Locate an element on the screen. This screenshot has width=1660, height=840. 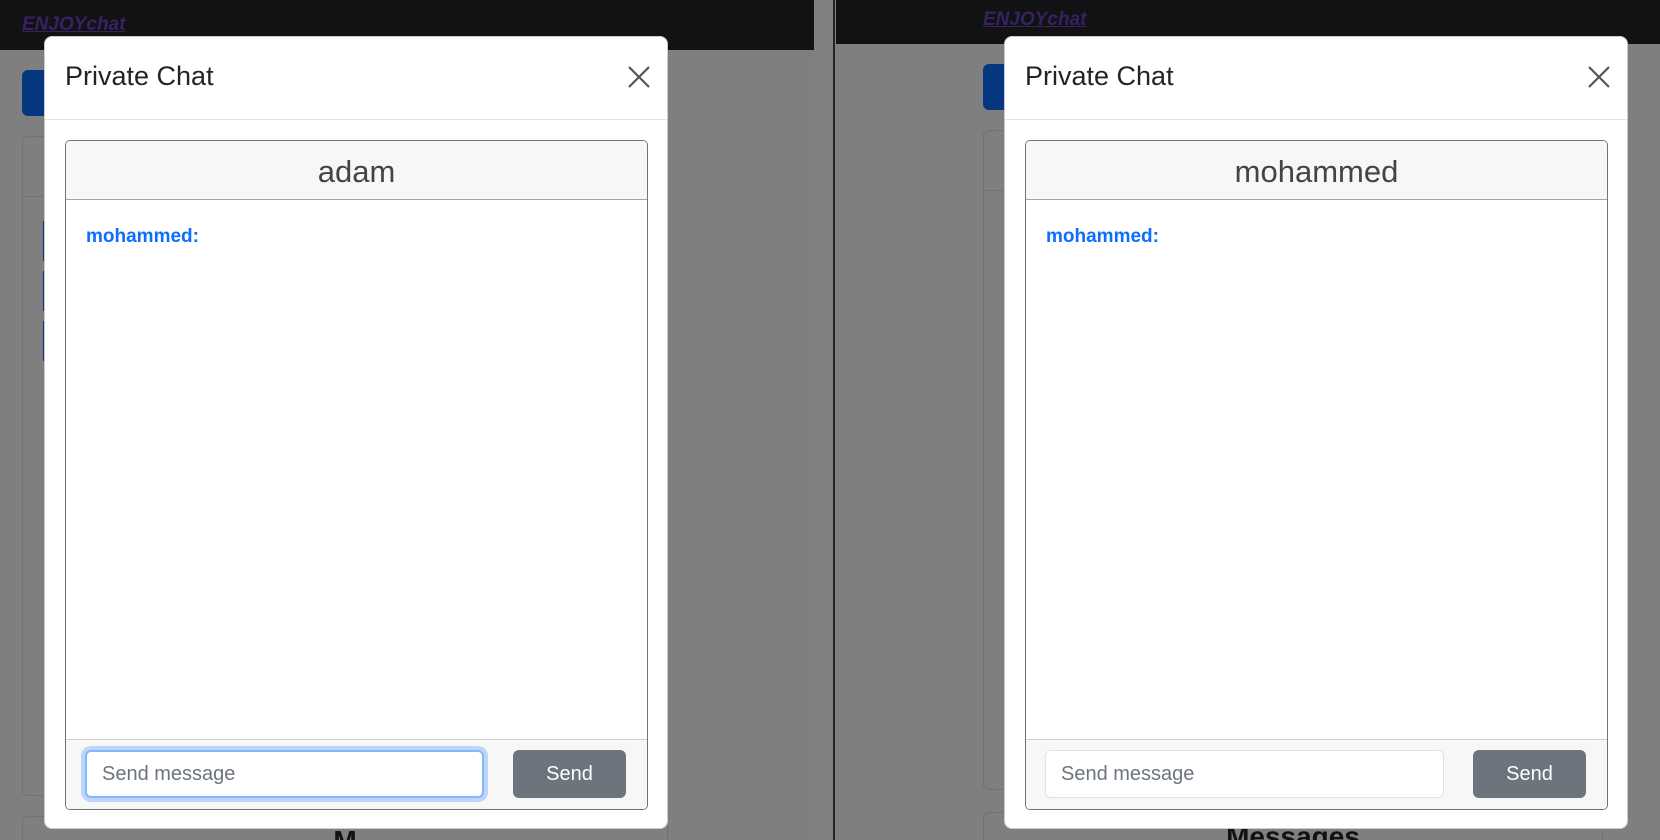
chat-partner-name: adam is located at coordinates (356, 171).